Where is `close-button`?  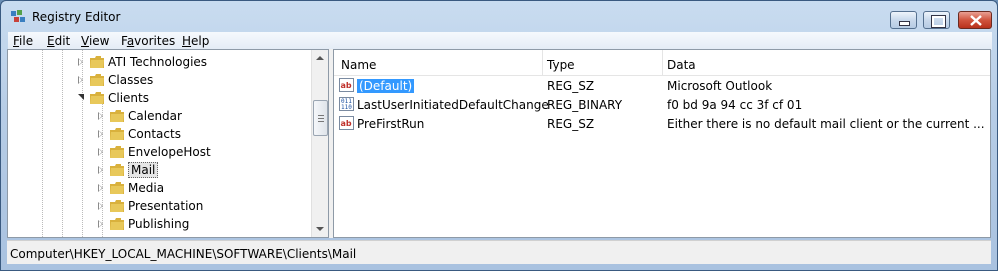 close-button is located at coordinates (975, 20).